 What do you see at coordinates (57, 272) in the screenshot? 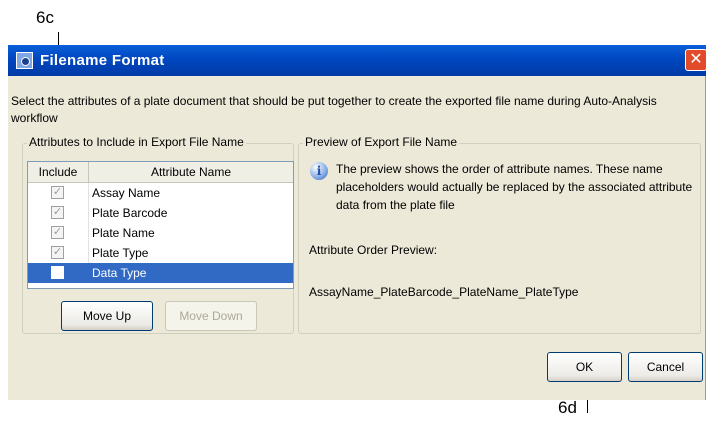
I see `include-checkbox` at bounding box center [57, 272].